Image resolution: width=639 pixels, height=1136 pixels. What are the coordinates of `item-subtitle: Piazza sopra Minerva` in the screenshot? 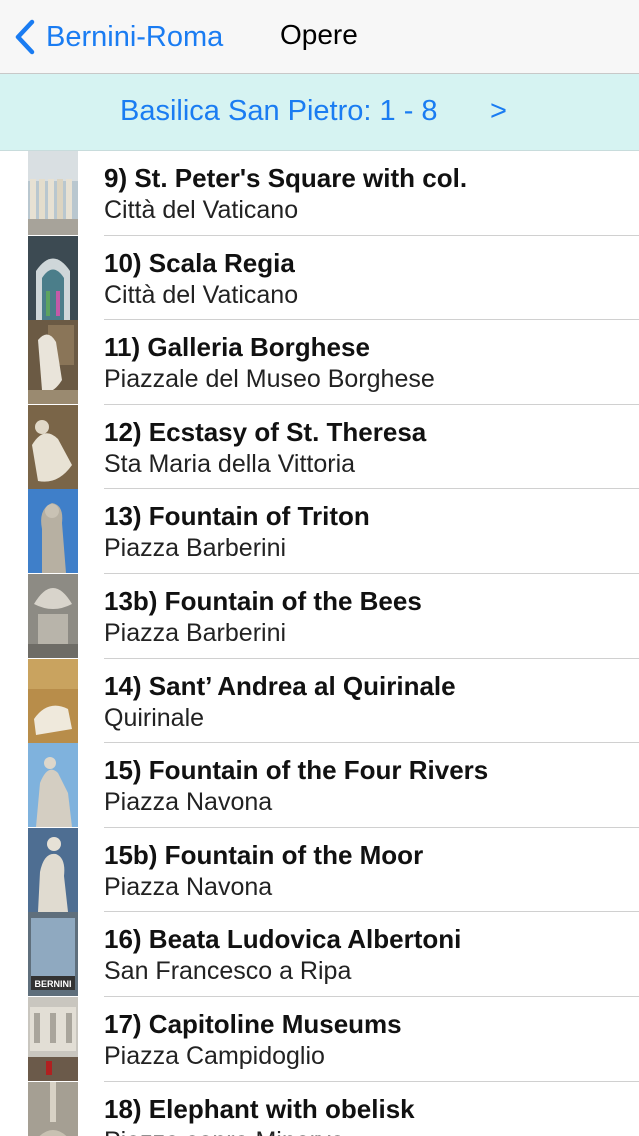 It's located at (224, 1131).